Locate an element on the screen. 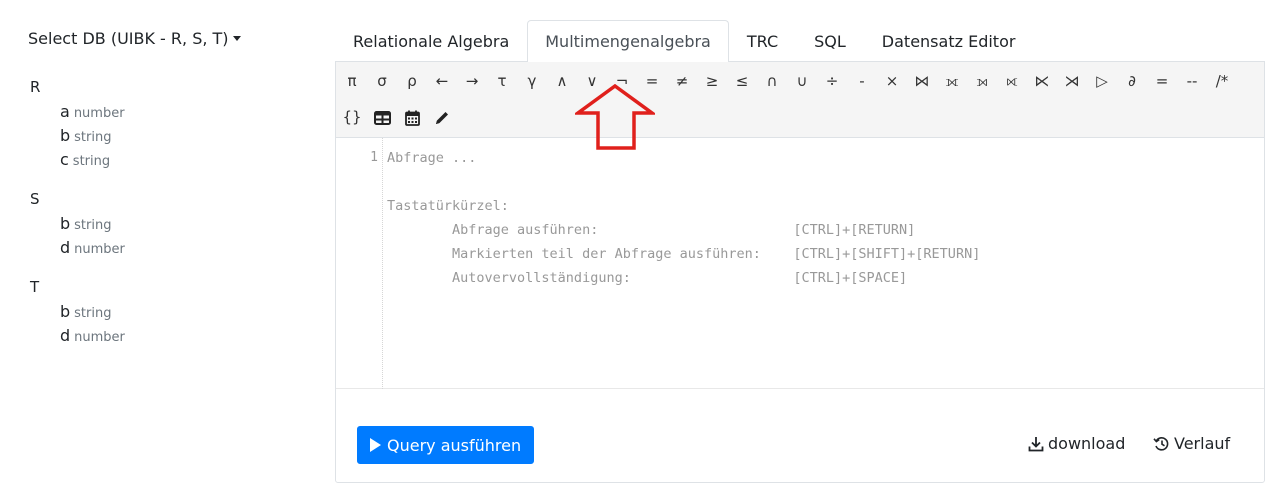 The image size is (1279, 504). operator-button: τ is located at coordinates (502, 81).